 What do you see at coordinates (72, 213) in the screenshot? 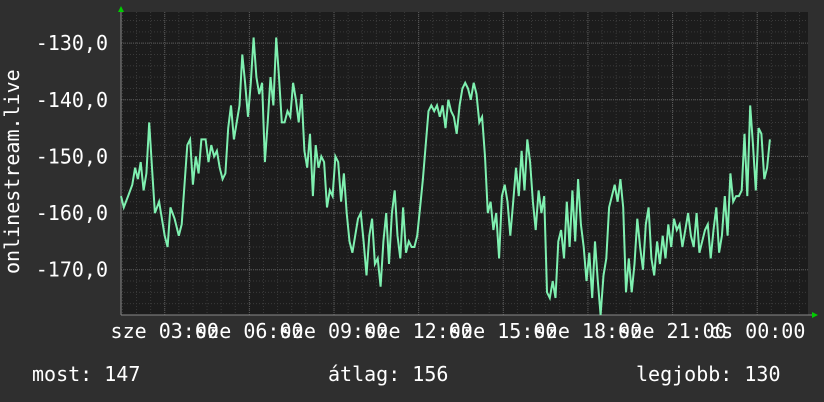
I see `y-tick-label: -160,0` at bounding box center [72, 213].